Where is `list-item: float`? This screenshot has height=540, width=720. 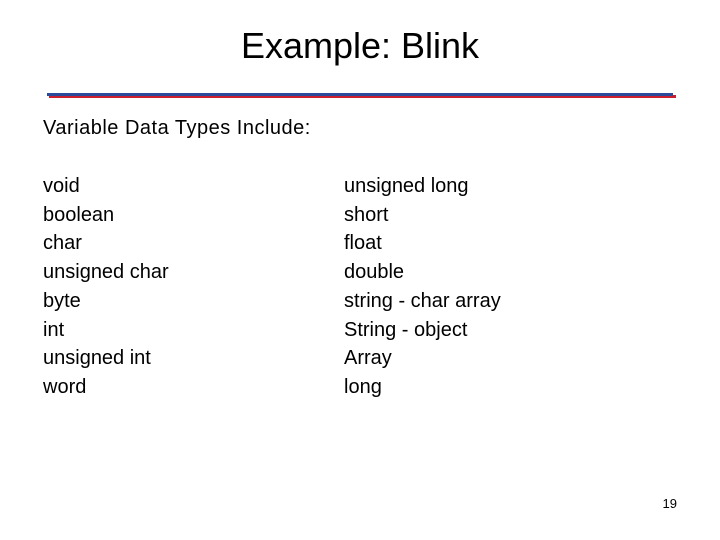
list-item: float is located at coordinates (363, 243).